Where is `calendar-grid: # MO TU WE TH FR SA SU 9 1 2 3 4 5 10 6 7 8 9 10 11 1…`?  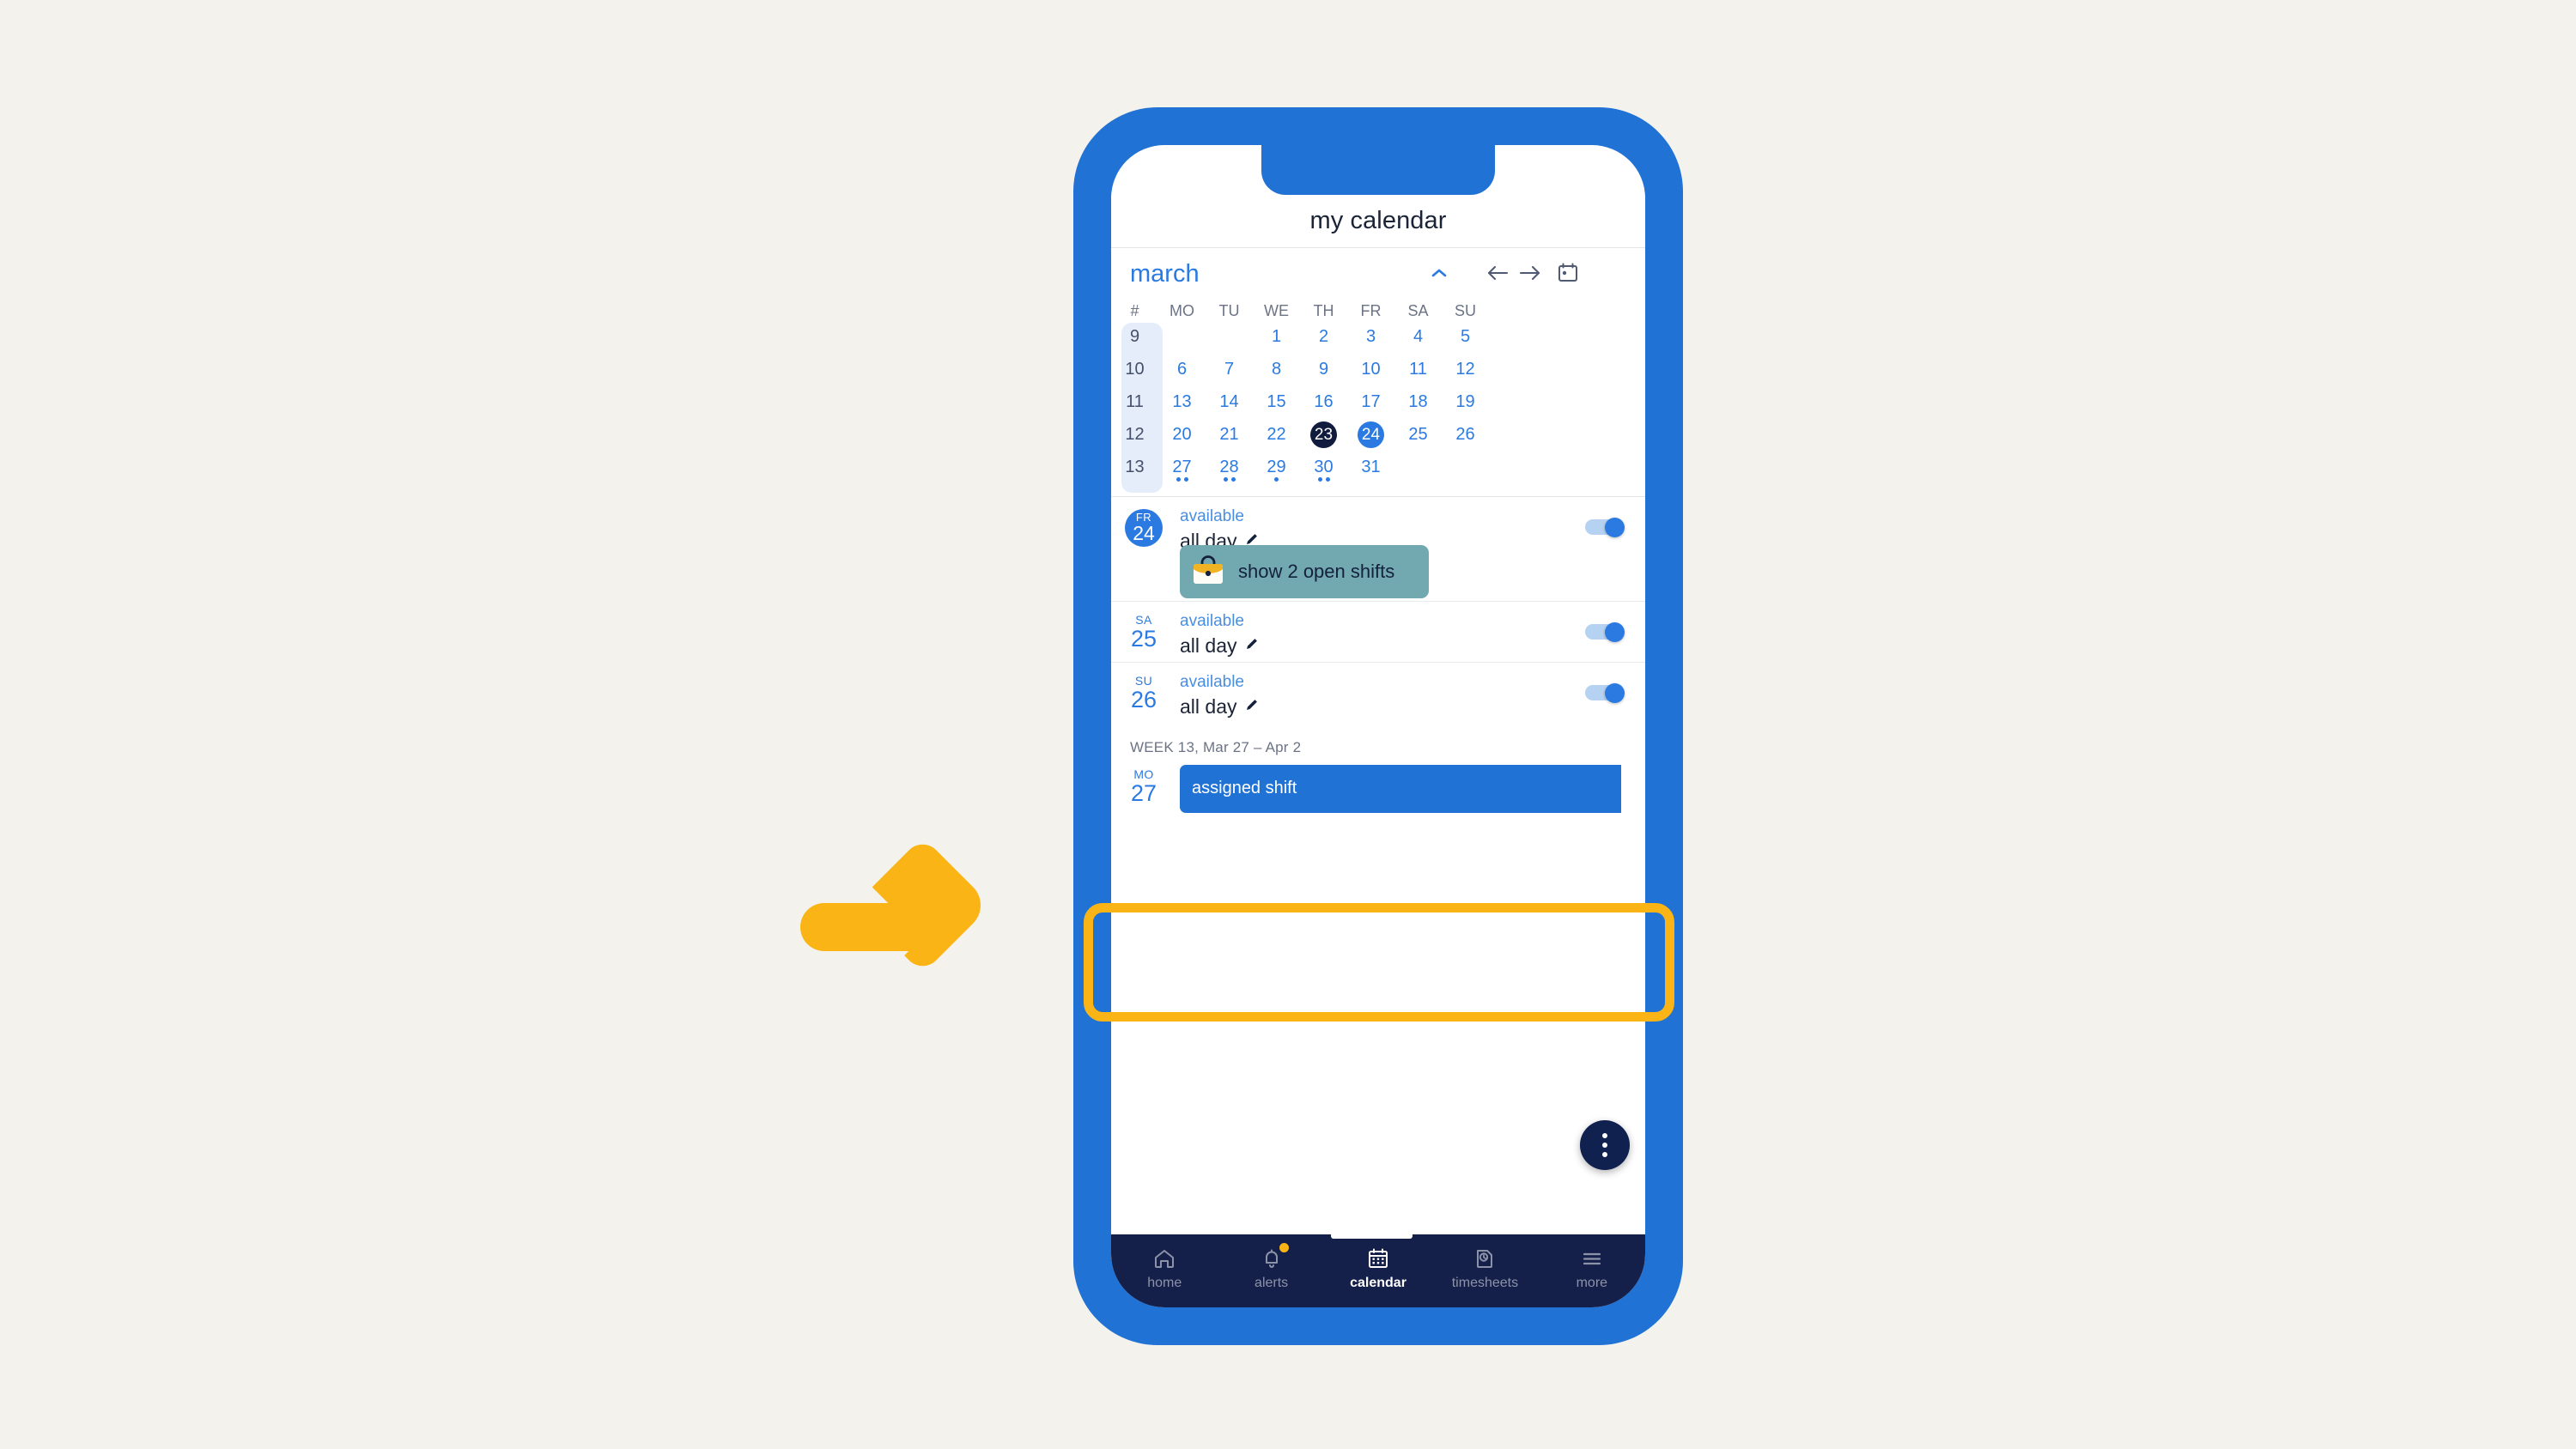
calendar-grid: # MO TU WE TH FR SA SU 9 1 2 3 4 5 10 6 7 8 9 10 11 1… is located at coordinates (1378, 398).